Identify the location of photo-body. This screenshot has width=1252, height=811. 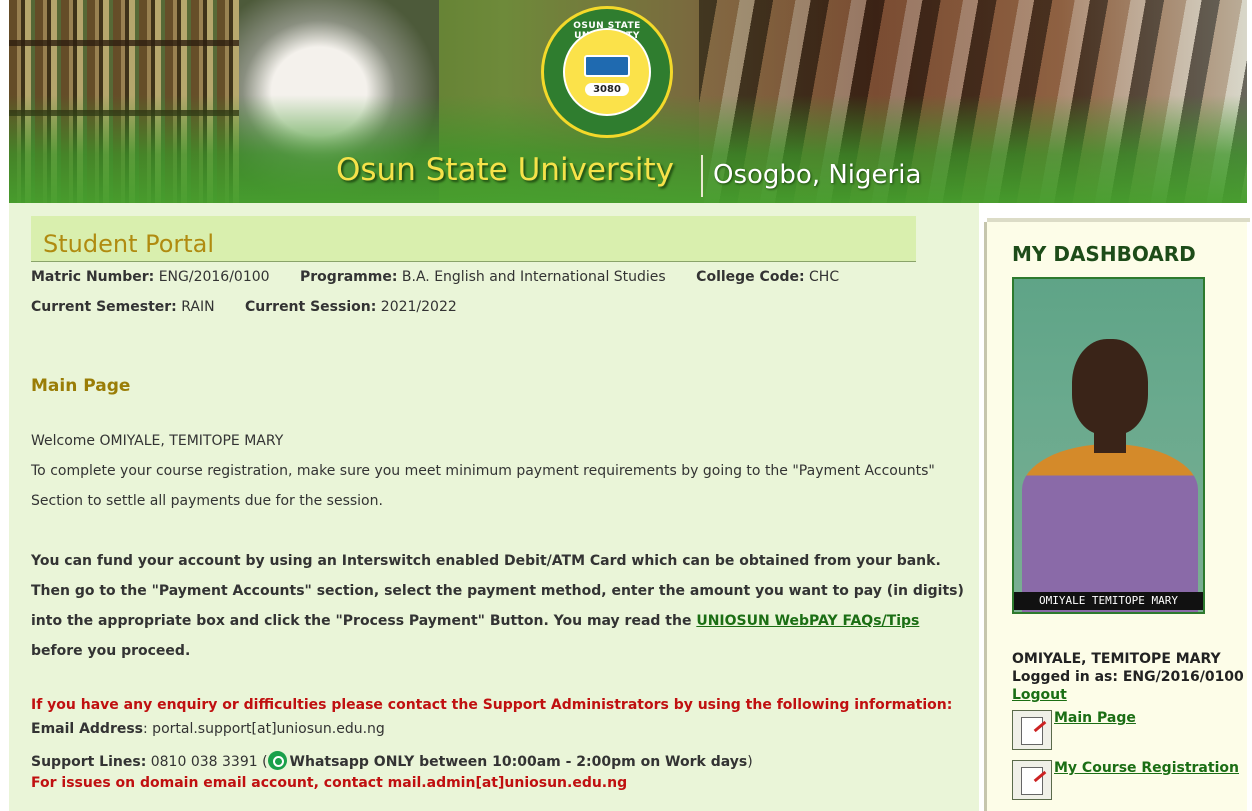
(1110, 528).